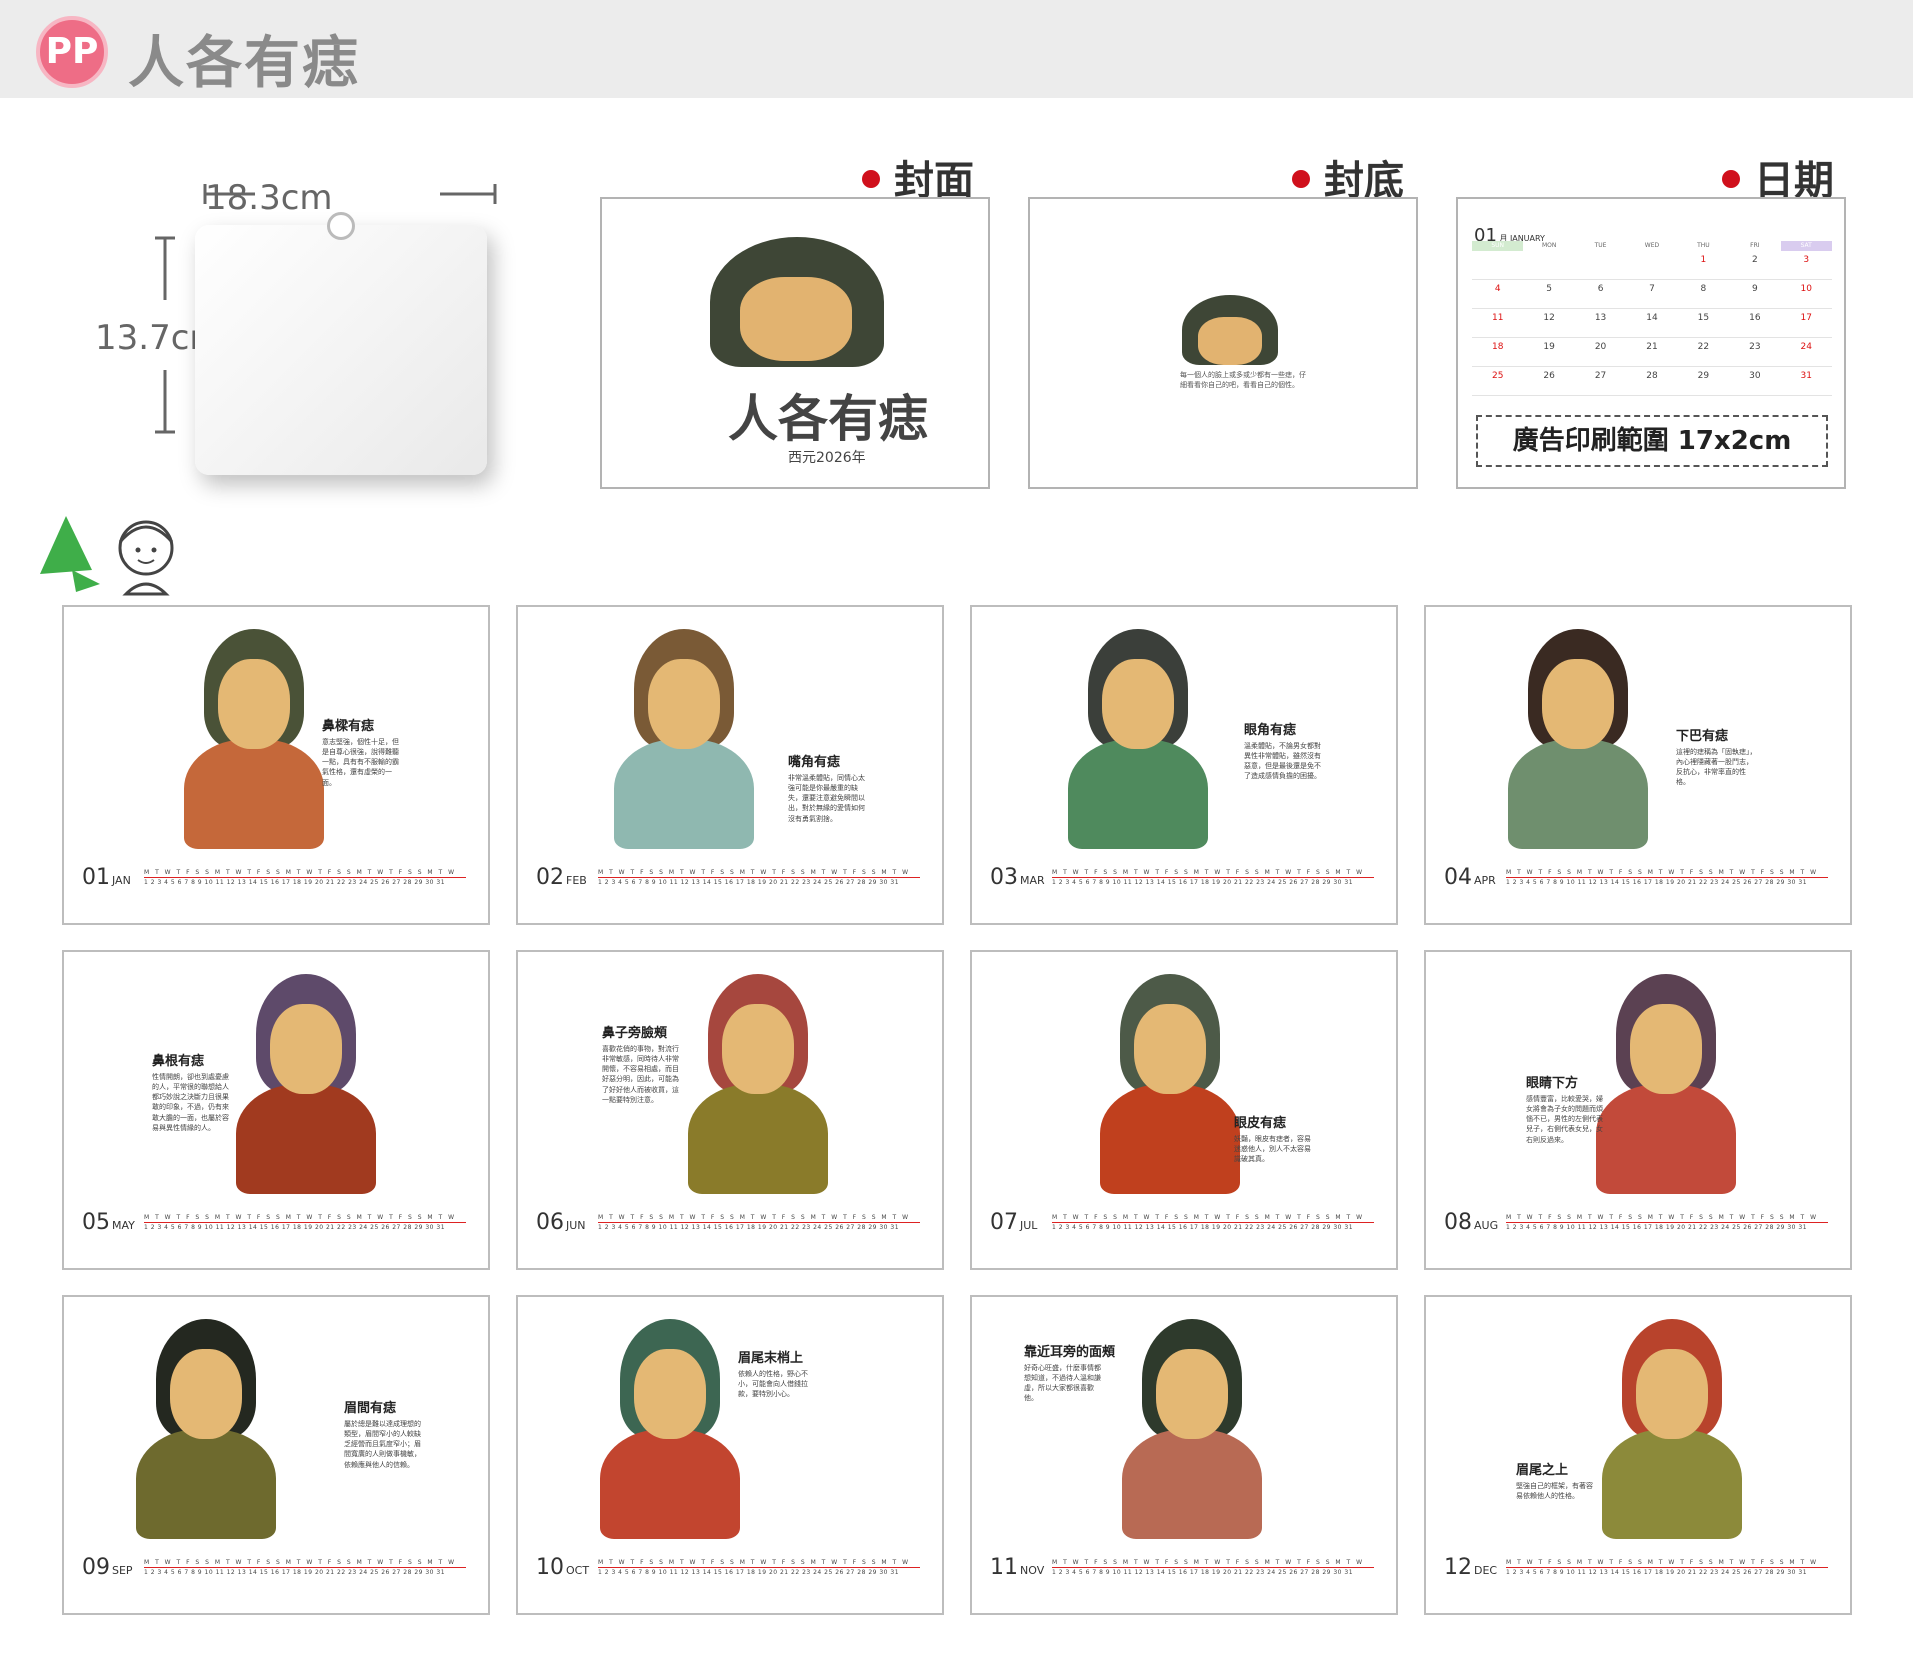  Describe the element at coordinates (341, 226) in the screenshot. I see `hanger-hole-icon` at that location.